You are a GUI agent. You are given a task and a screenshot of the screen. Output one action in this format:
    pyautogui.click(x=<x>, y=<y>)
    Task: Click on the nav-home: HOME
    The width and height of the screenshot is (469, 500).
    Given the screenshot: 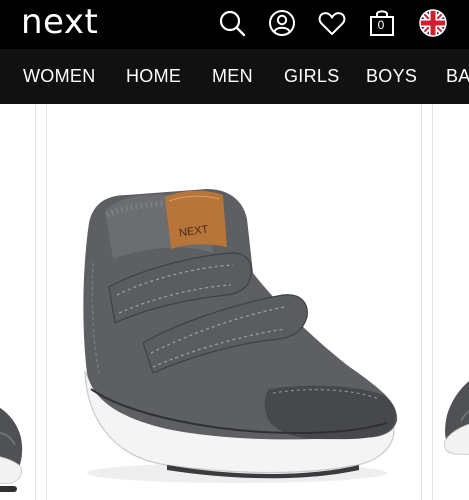 What is the action you would take?
    pyautogui.click(x=153, y=76)
    